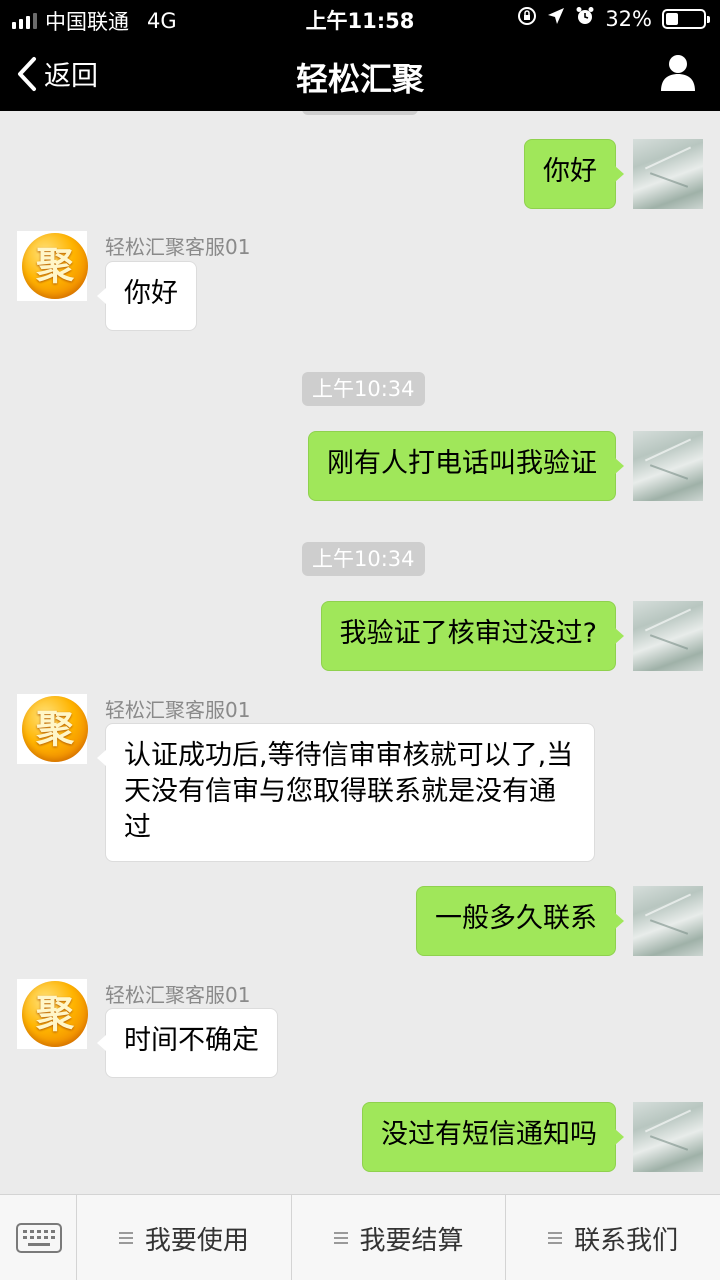 This screenshot has height=1280, width=720. What do you see at coordinates (574, 174) in the screenshot?
I see `my-message-bubble: 你好` at bounding box center [574, 174].